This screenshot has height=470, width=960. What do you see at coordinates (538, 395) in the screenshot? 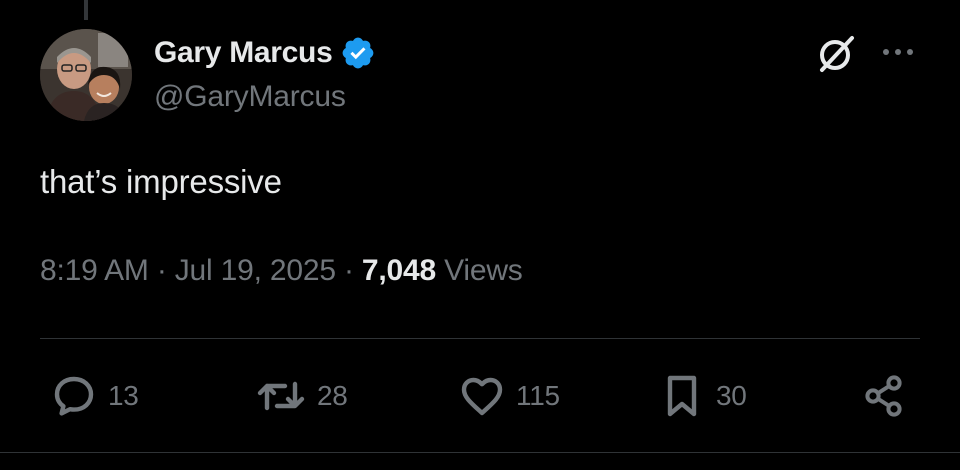
I see `like-count: 115` at bounding box center [538, 395].